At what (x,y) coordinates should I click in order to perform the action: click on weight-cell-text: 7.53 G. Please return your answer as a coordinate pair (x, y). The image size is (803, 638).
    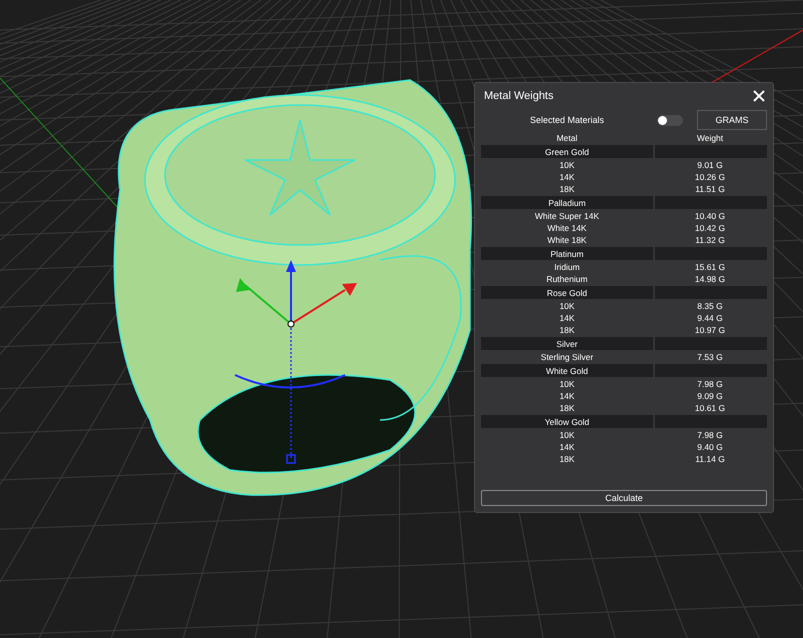
    Looking at the image, I should click on (710, 357).